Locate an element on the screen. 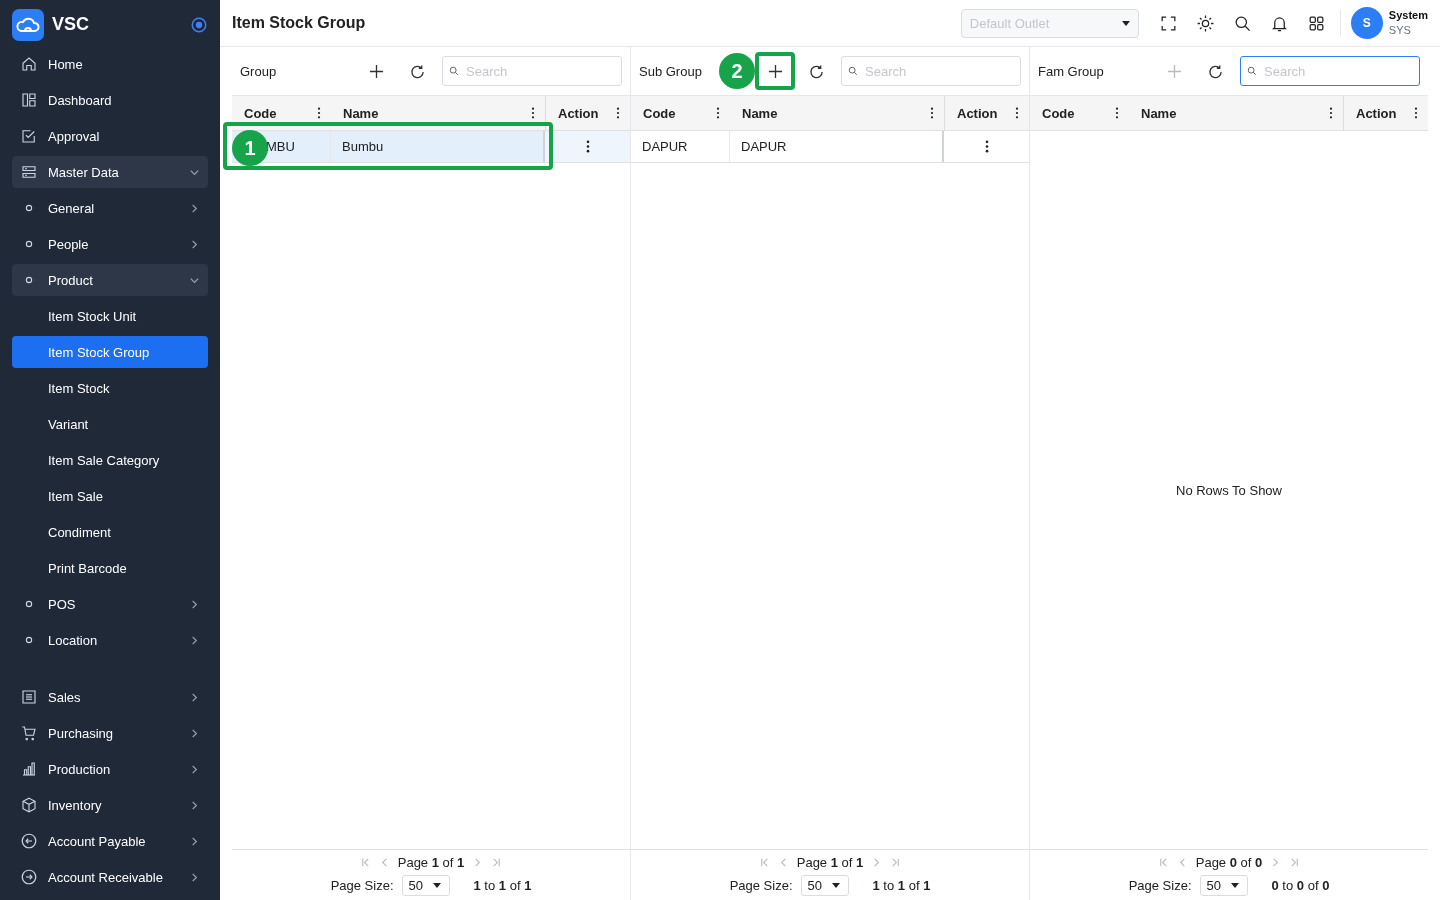 This screenshot has height=900, width=1440. brand-name: VSC is located at coordinates (71, 24).